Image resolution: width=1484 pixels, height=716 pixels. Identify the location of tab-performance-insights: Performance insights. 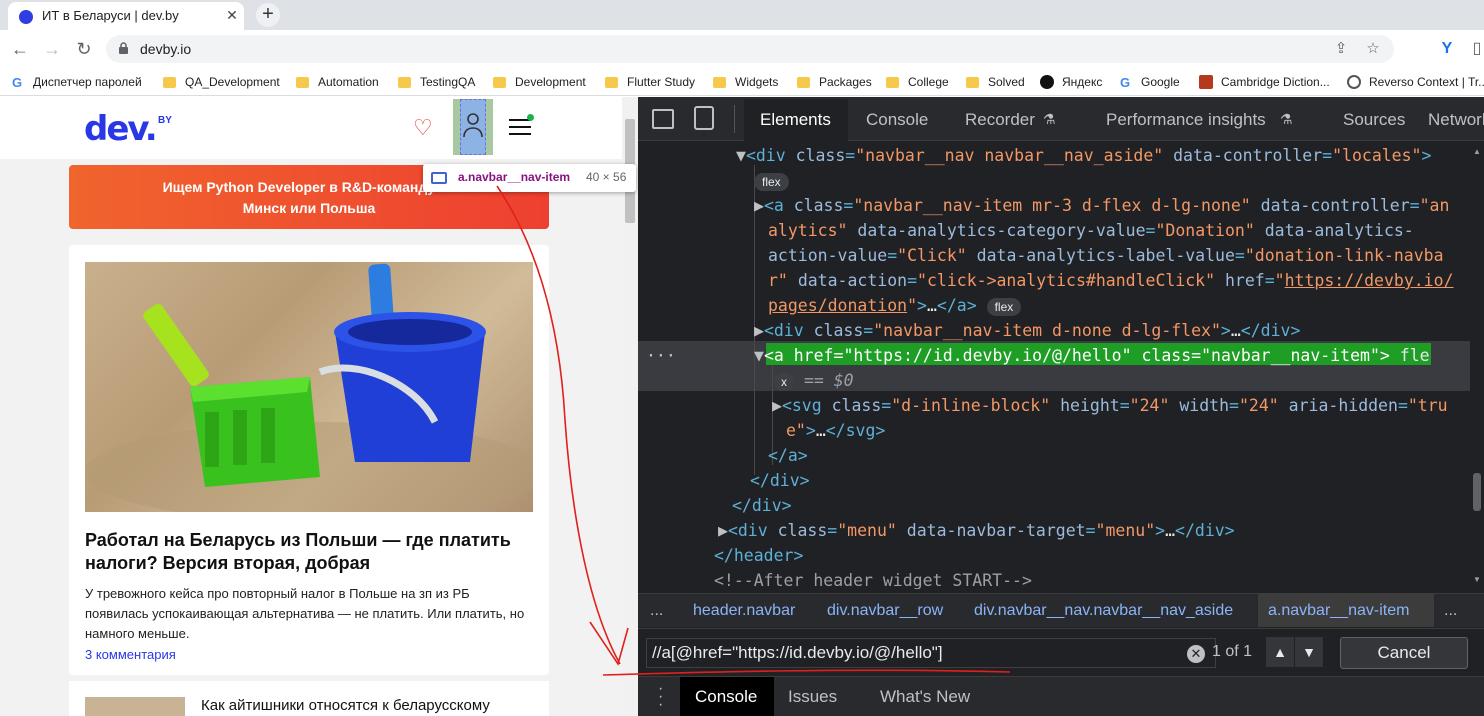
(1186, 120).